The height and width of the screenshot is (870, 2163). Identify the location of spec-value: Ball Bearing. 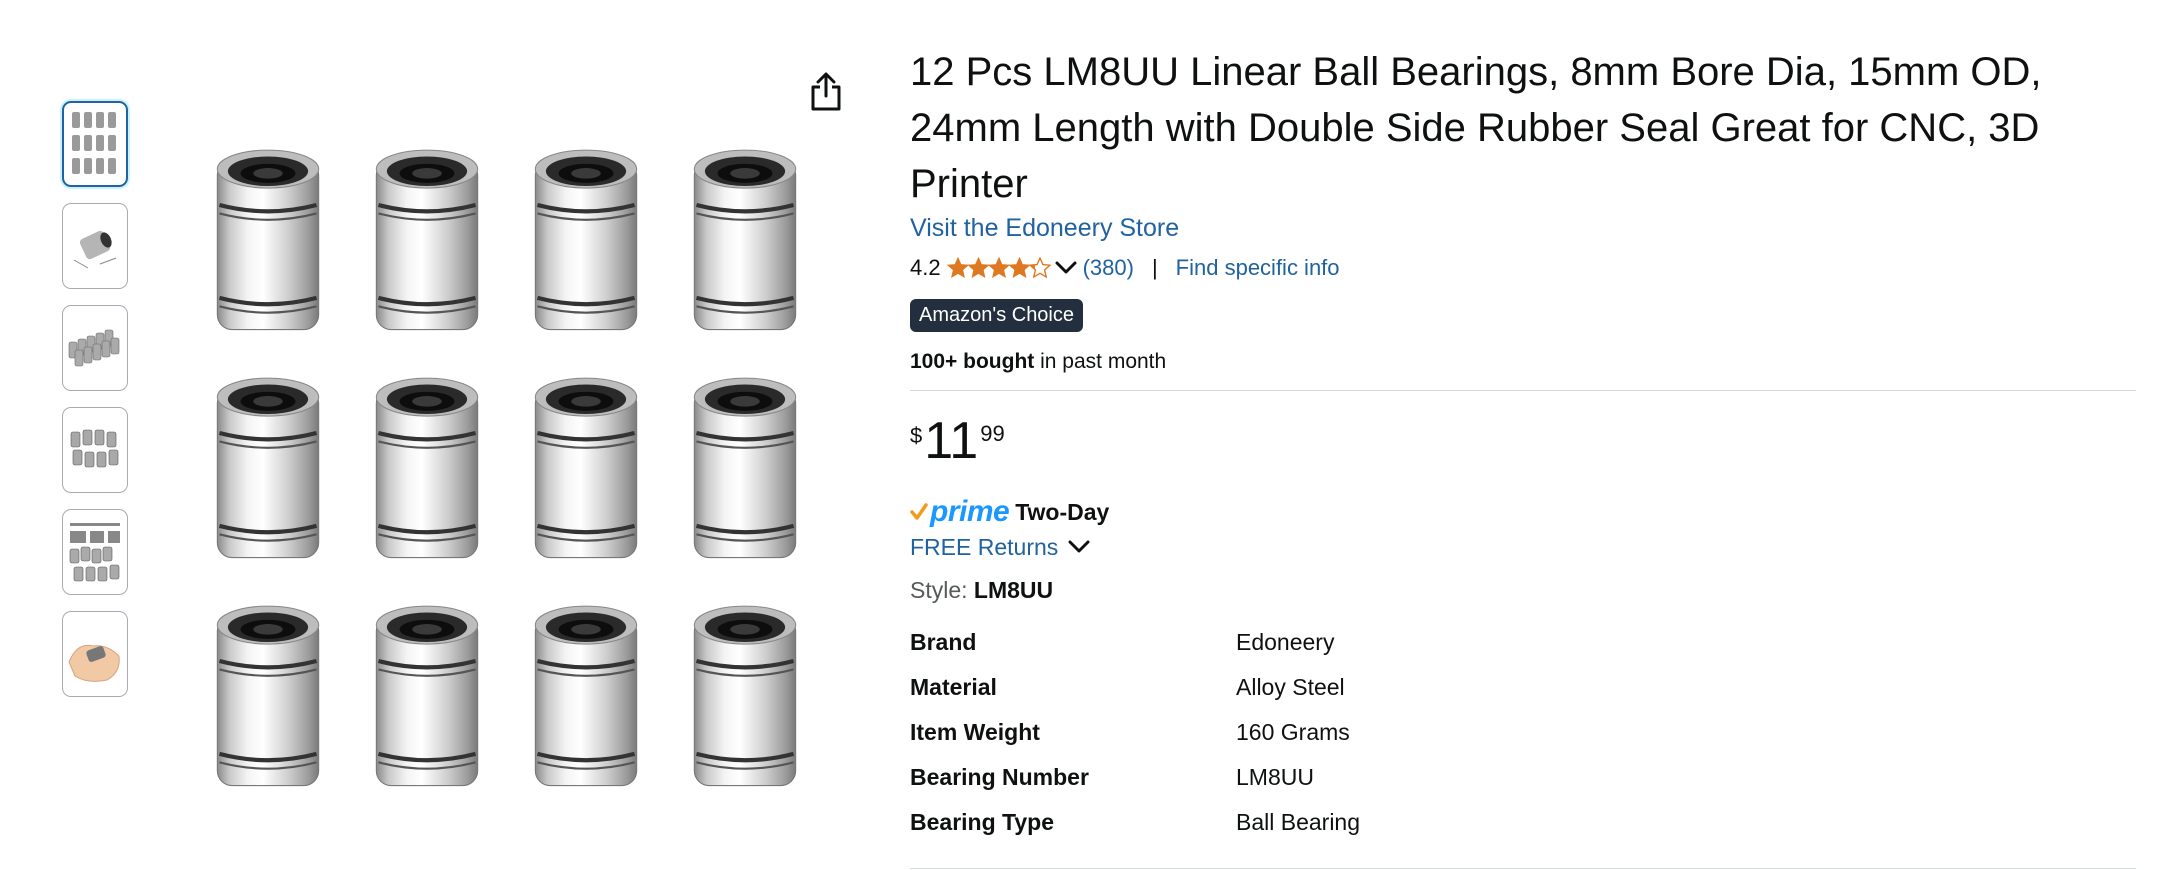
(1298, 822).